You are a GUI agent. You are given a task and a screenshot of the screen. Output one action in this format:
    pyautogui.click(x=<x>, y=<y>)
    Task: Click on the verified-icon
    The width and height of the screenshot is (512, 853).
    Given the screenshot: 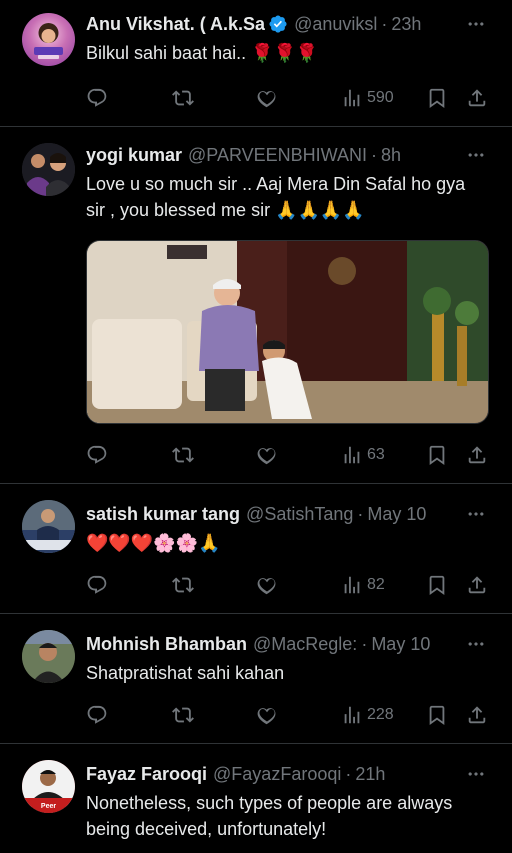 What is the action you would take?
    pyautogui.click(x=278, y=24)
    